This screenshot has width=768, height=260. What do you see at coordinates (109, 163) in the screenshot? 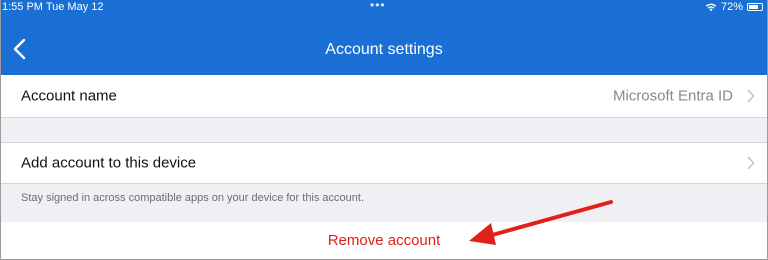
I see `add-account-label: Add account to this device` at bounding box center [109, 163].